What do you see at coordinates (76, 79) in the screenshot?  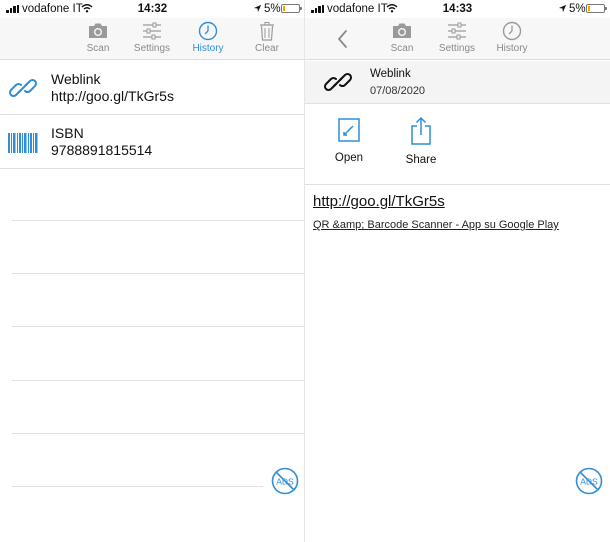 I see `history-item-type: Weblink` at bounding box center [76, 79].